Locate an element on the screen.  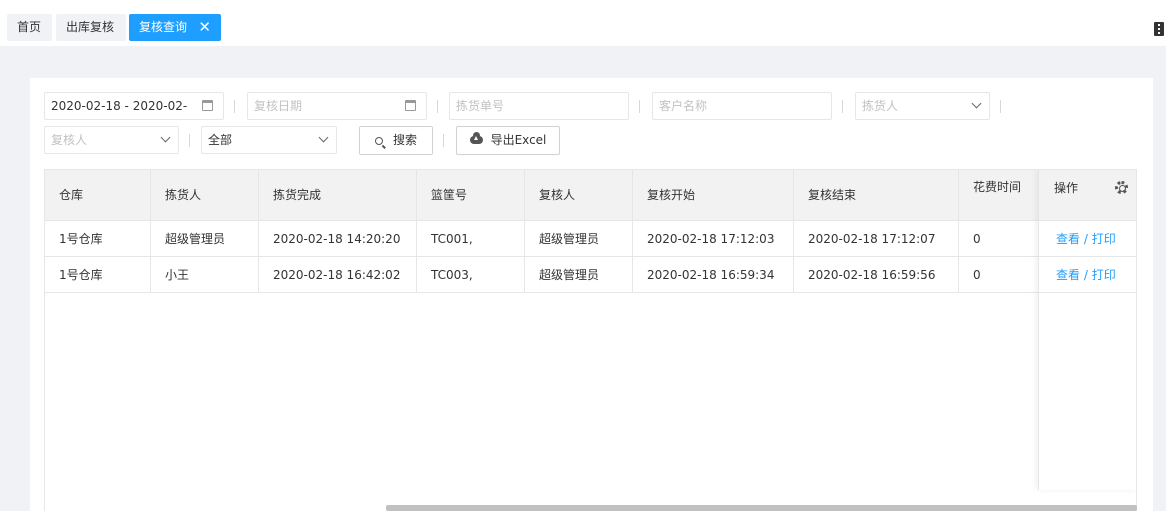
cell-review-end: 2020-02-18 17:12:07 is located at coordinates (876, 239).